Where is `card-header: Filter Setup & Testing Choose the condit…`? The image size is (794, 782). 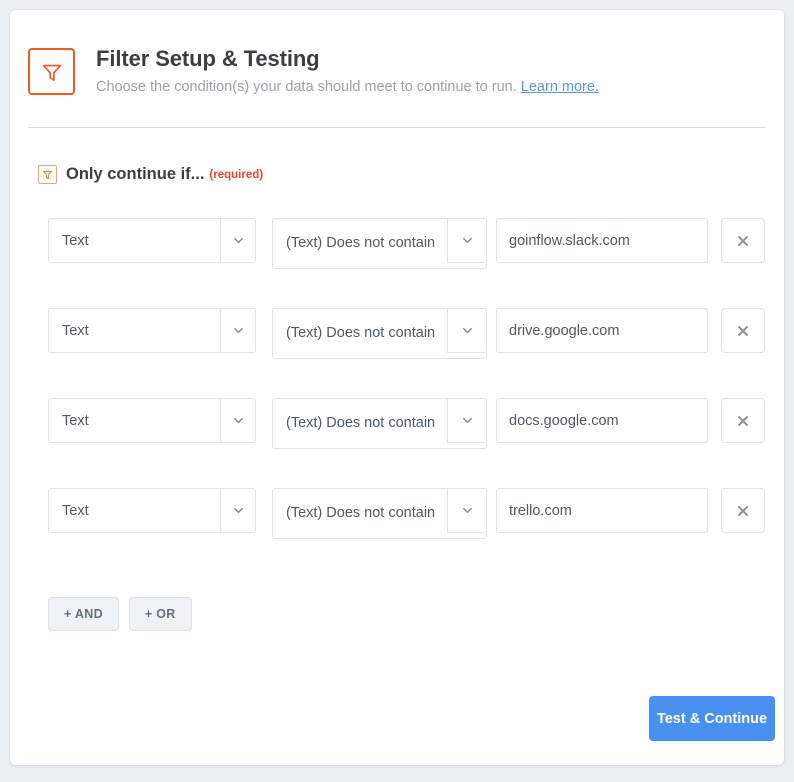 card-header: Filter Setup & Testing Choose the condit… is located at coordinates (397, 53).